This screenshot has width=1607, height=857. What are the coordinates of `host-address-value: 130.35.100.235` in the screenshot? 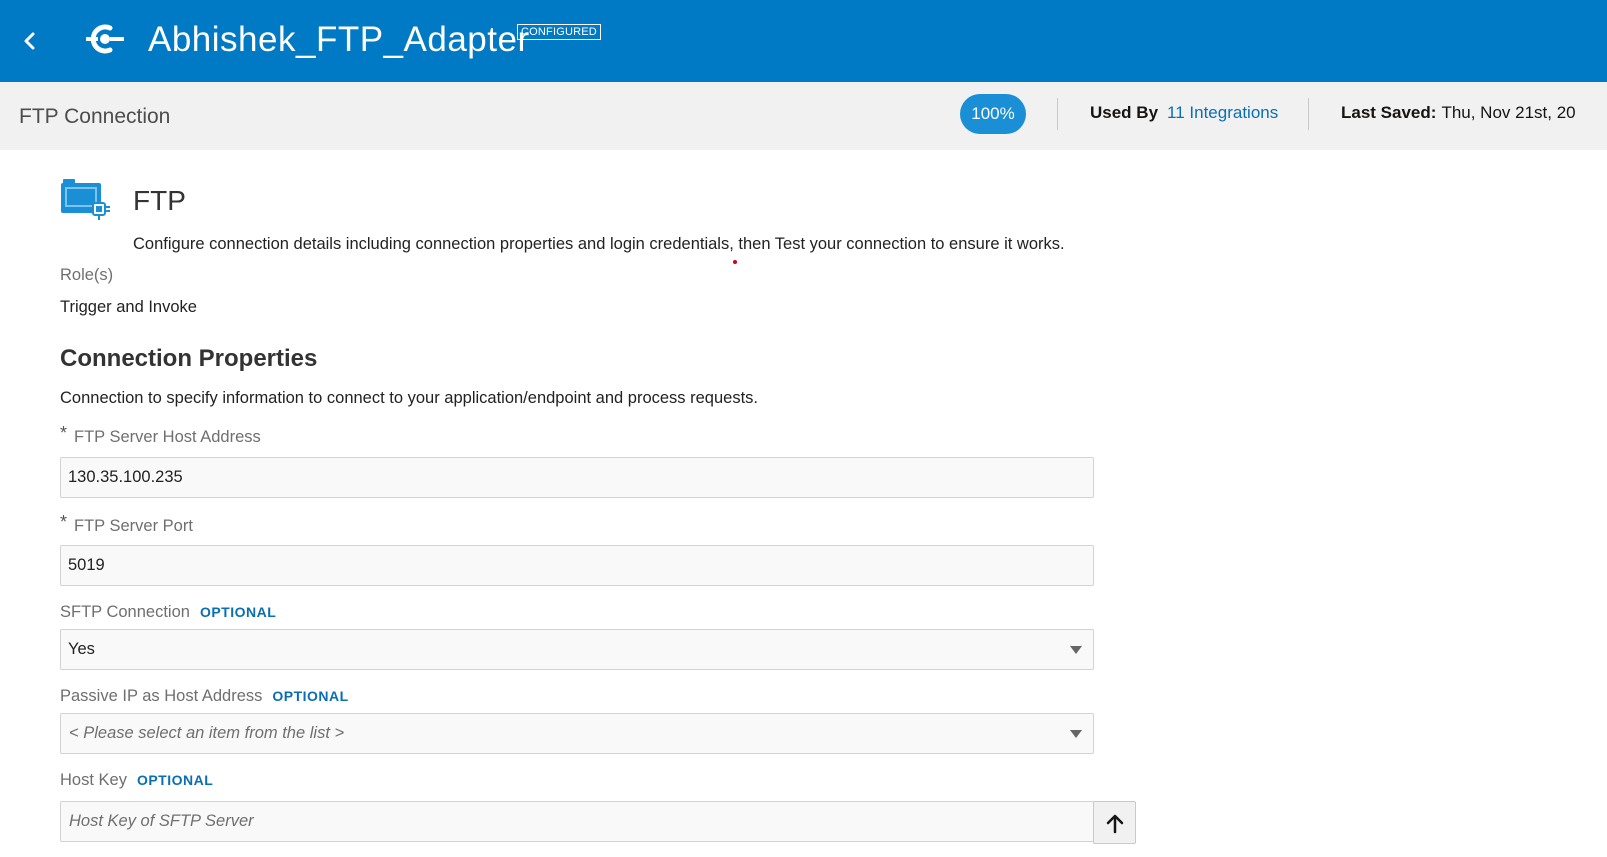 It's located at (125, 477).